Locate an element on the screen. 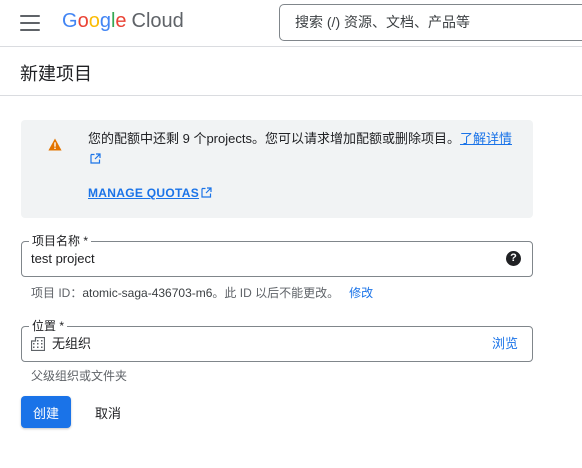 This screenshot has height=468, width=582. page-title: 新建项目 is located at coordinates (56, 74).